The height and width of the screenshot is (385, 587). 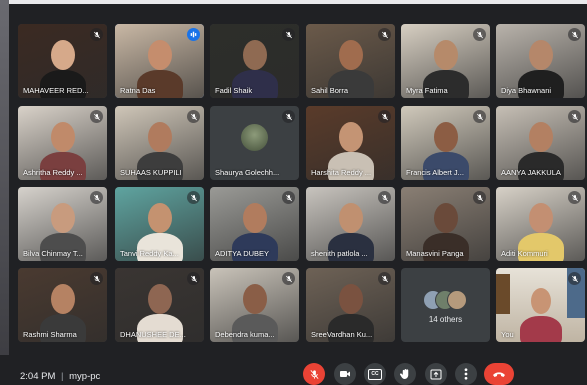 I want to click on participant-tile: Diya Bhawnani, so click(x=540, y=61).